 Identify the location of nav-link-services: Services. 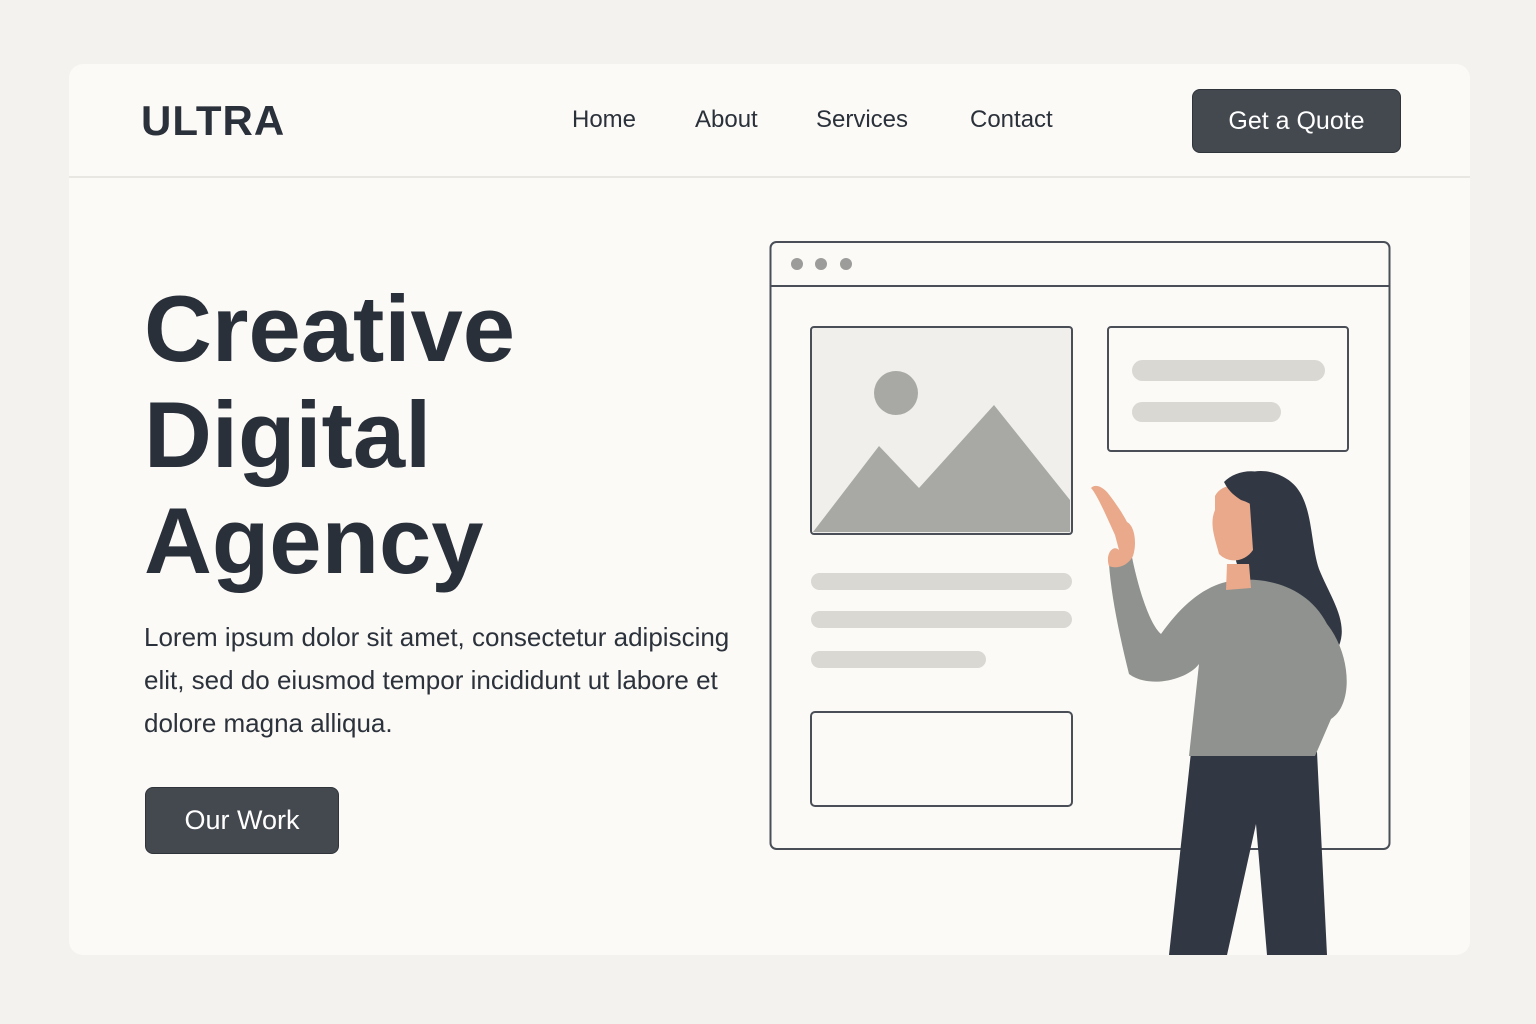
(862, 120).